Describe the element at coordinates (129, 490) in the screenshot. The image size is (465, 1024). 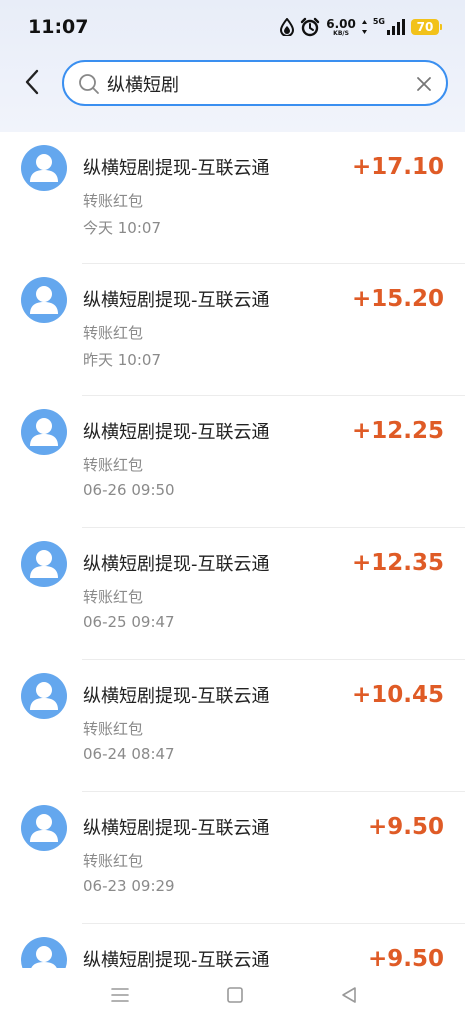
I see `item-time: 06-26 09:50` at that location.